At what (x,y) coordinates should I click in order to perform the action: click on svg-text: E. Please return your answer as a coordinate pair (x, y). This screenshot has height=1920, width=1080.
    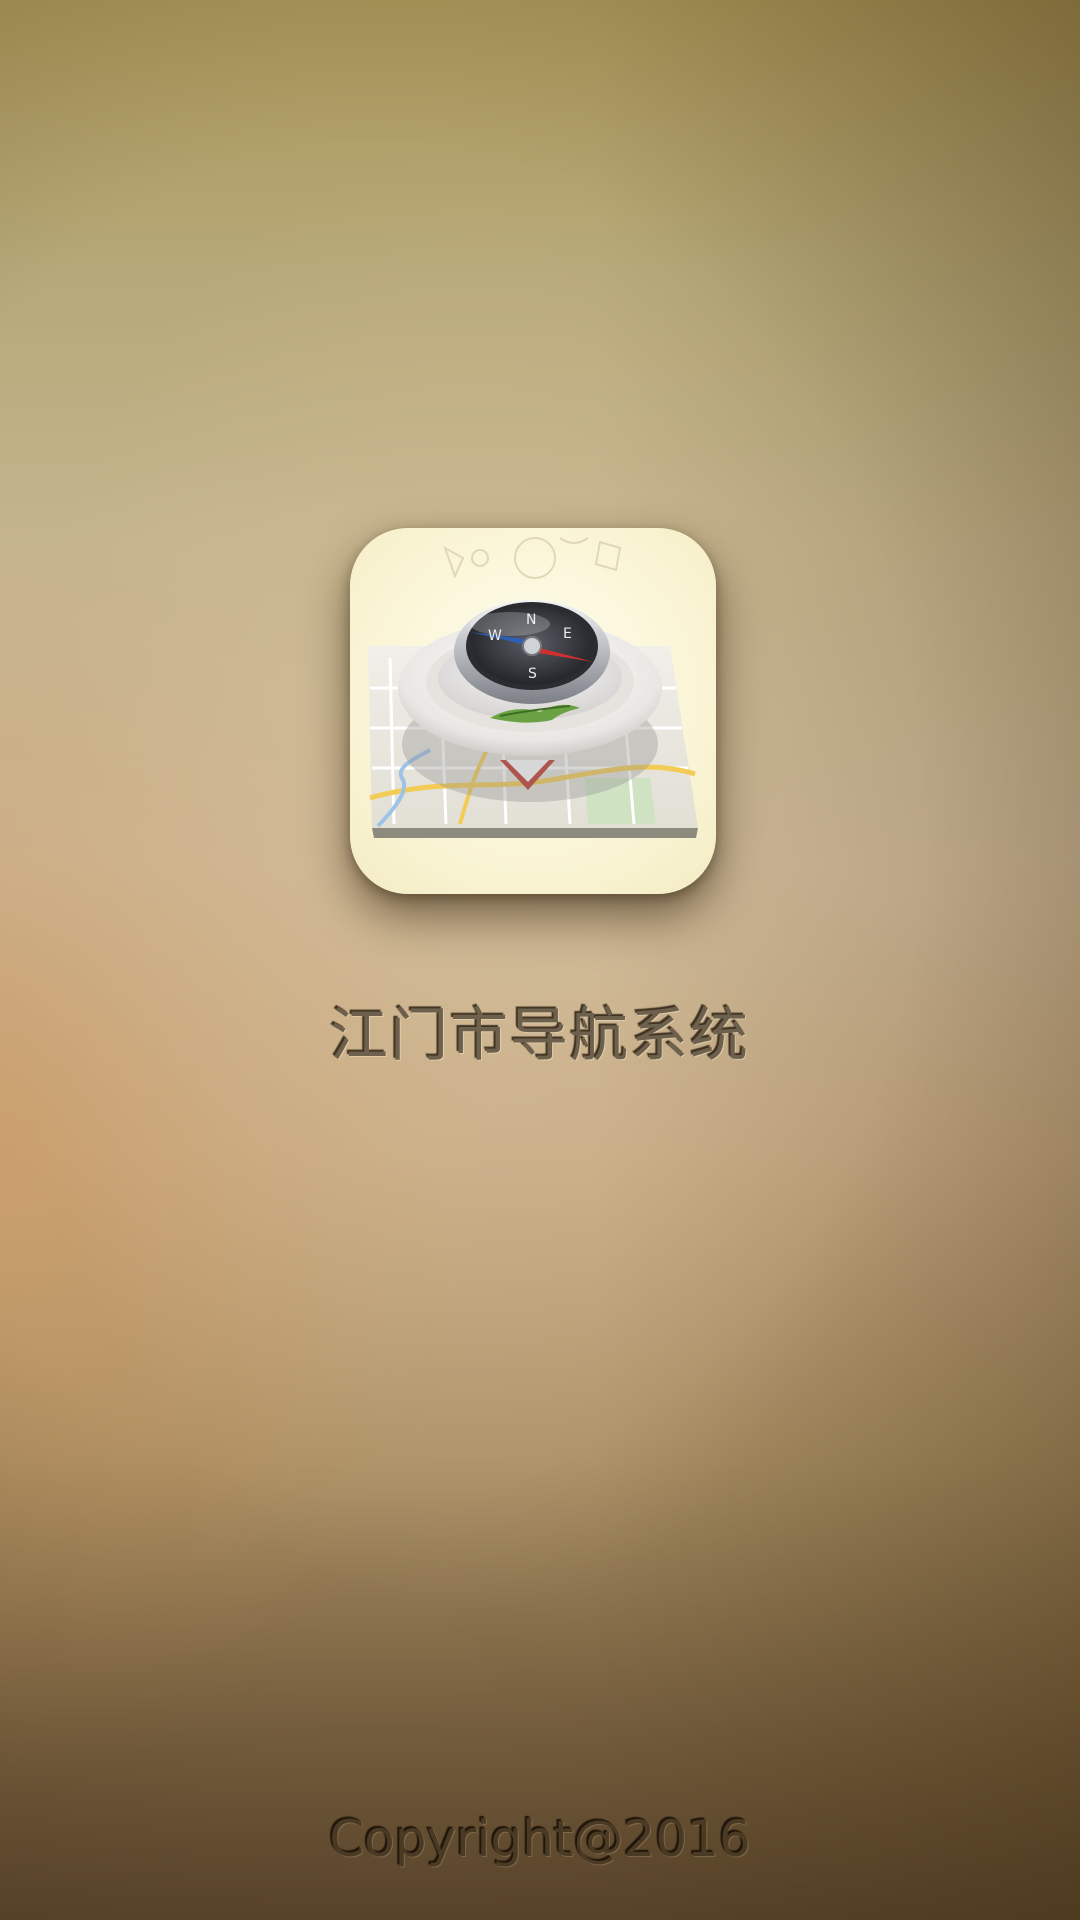
    Looking at the image, I should click on (567, 634).